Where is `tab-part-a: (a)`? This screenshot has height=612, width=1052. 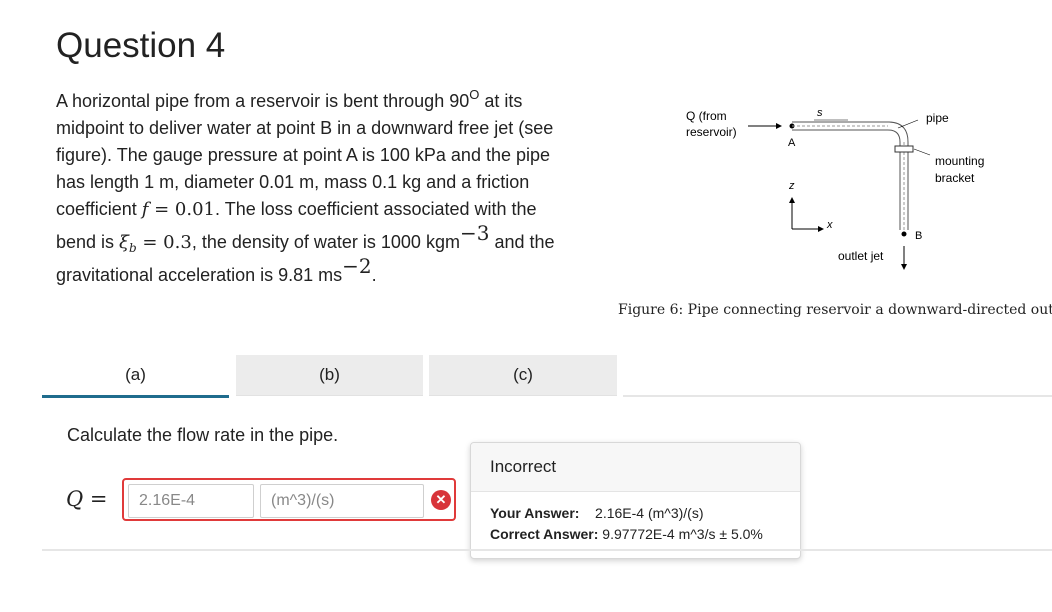
tab-part-a: (a) is located at coordinates (135, 376).